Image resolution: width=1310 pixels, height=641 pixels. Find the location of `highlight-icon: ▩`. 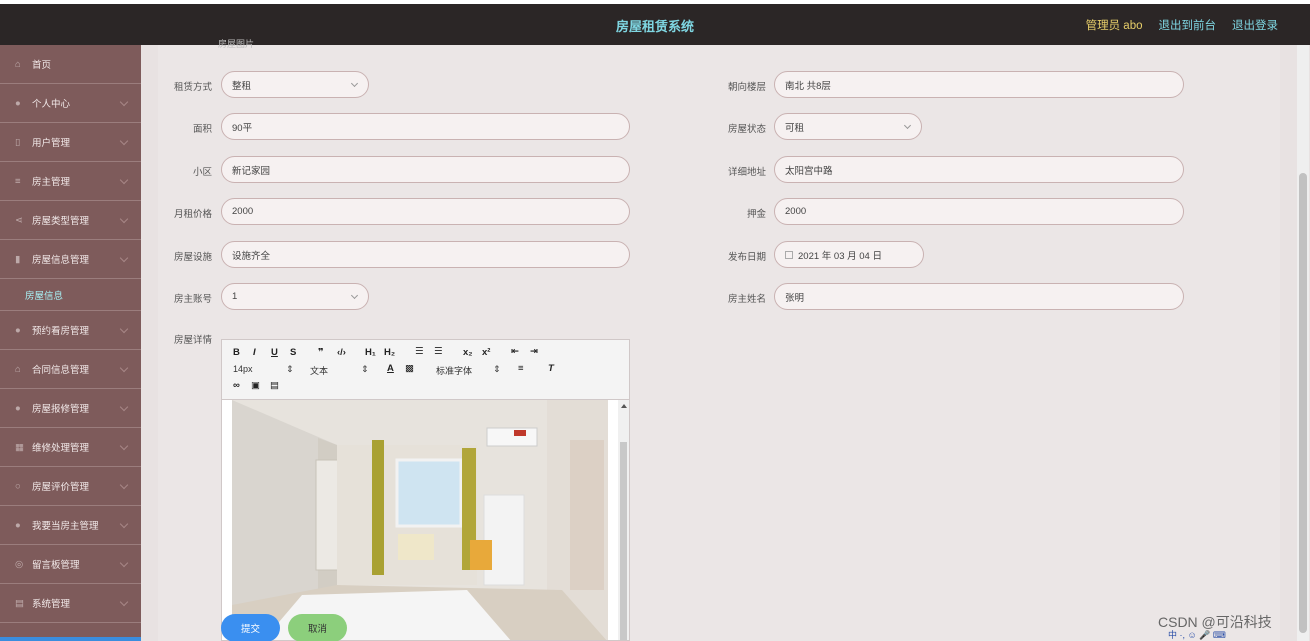

highlight-icon: ▩ is located at coordinates (409, 368).